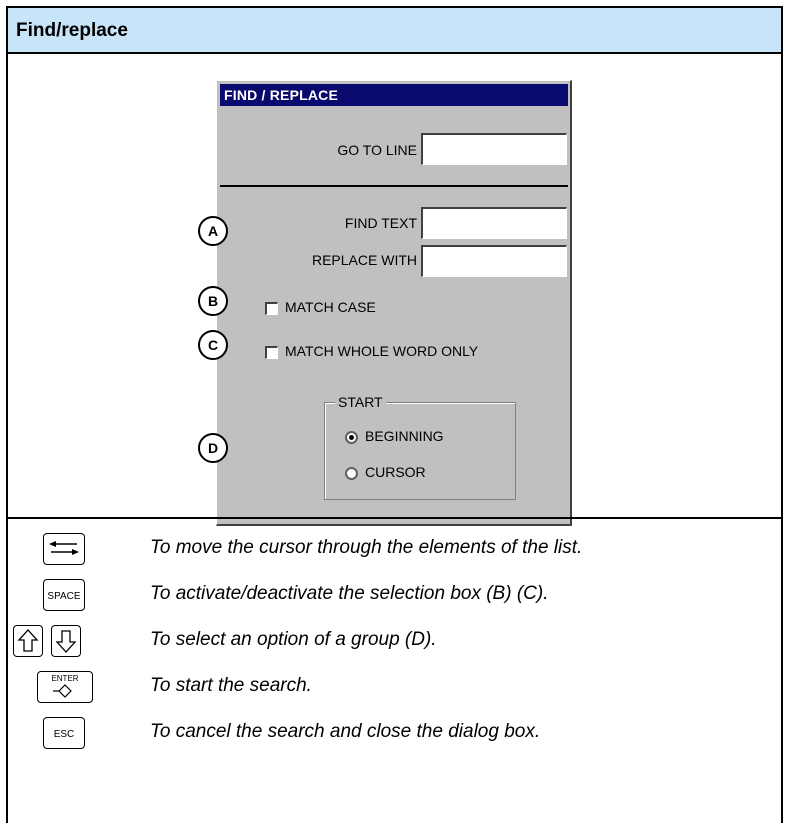  I want to click on space-key-label: SPACE, so click(64, 596).